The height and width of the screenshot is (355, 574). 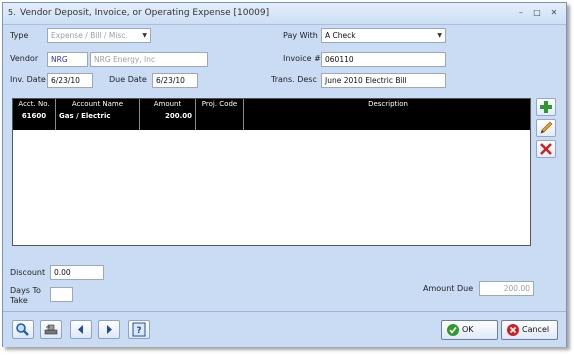 What do you see at coordinates (24, 58) in the screenshot?
I see `vendor-label: Vendor` at bounding box center [24, 58].